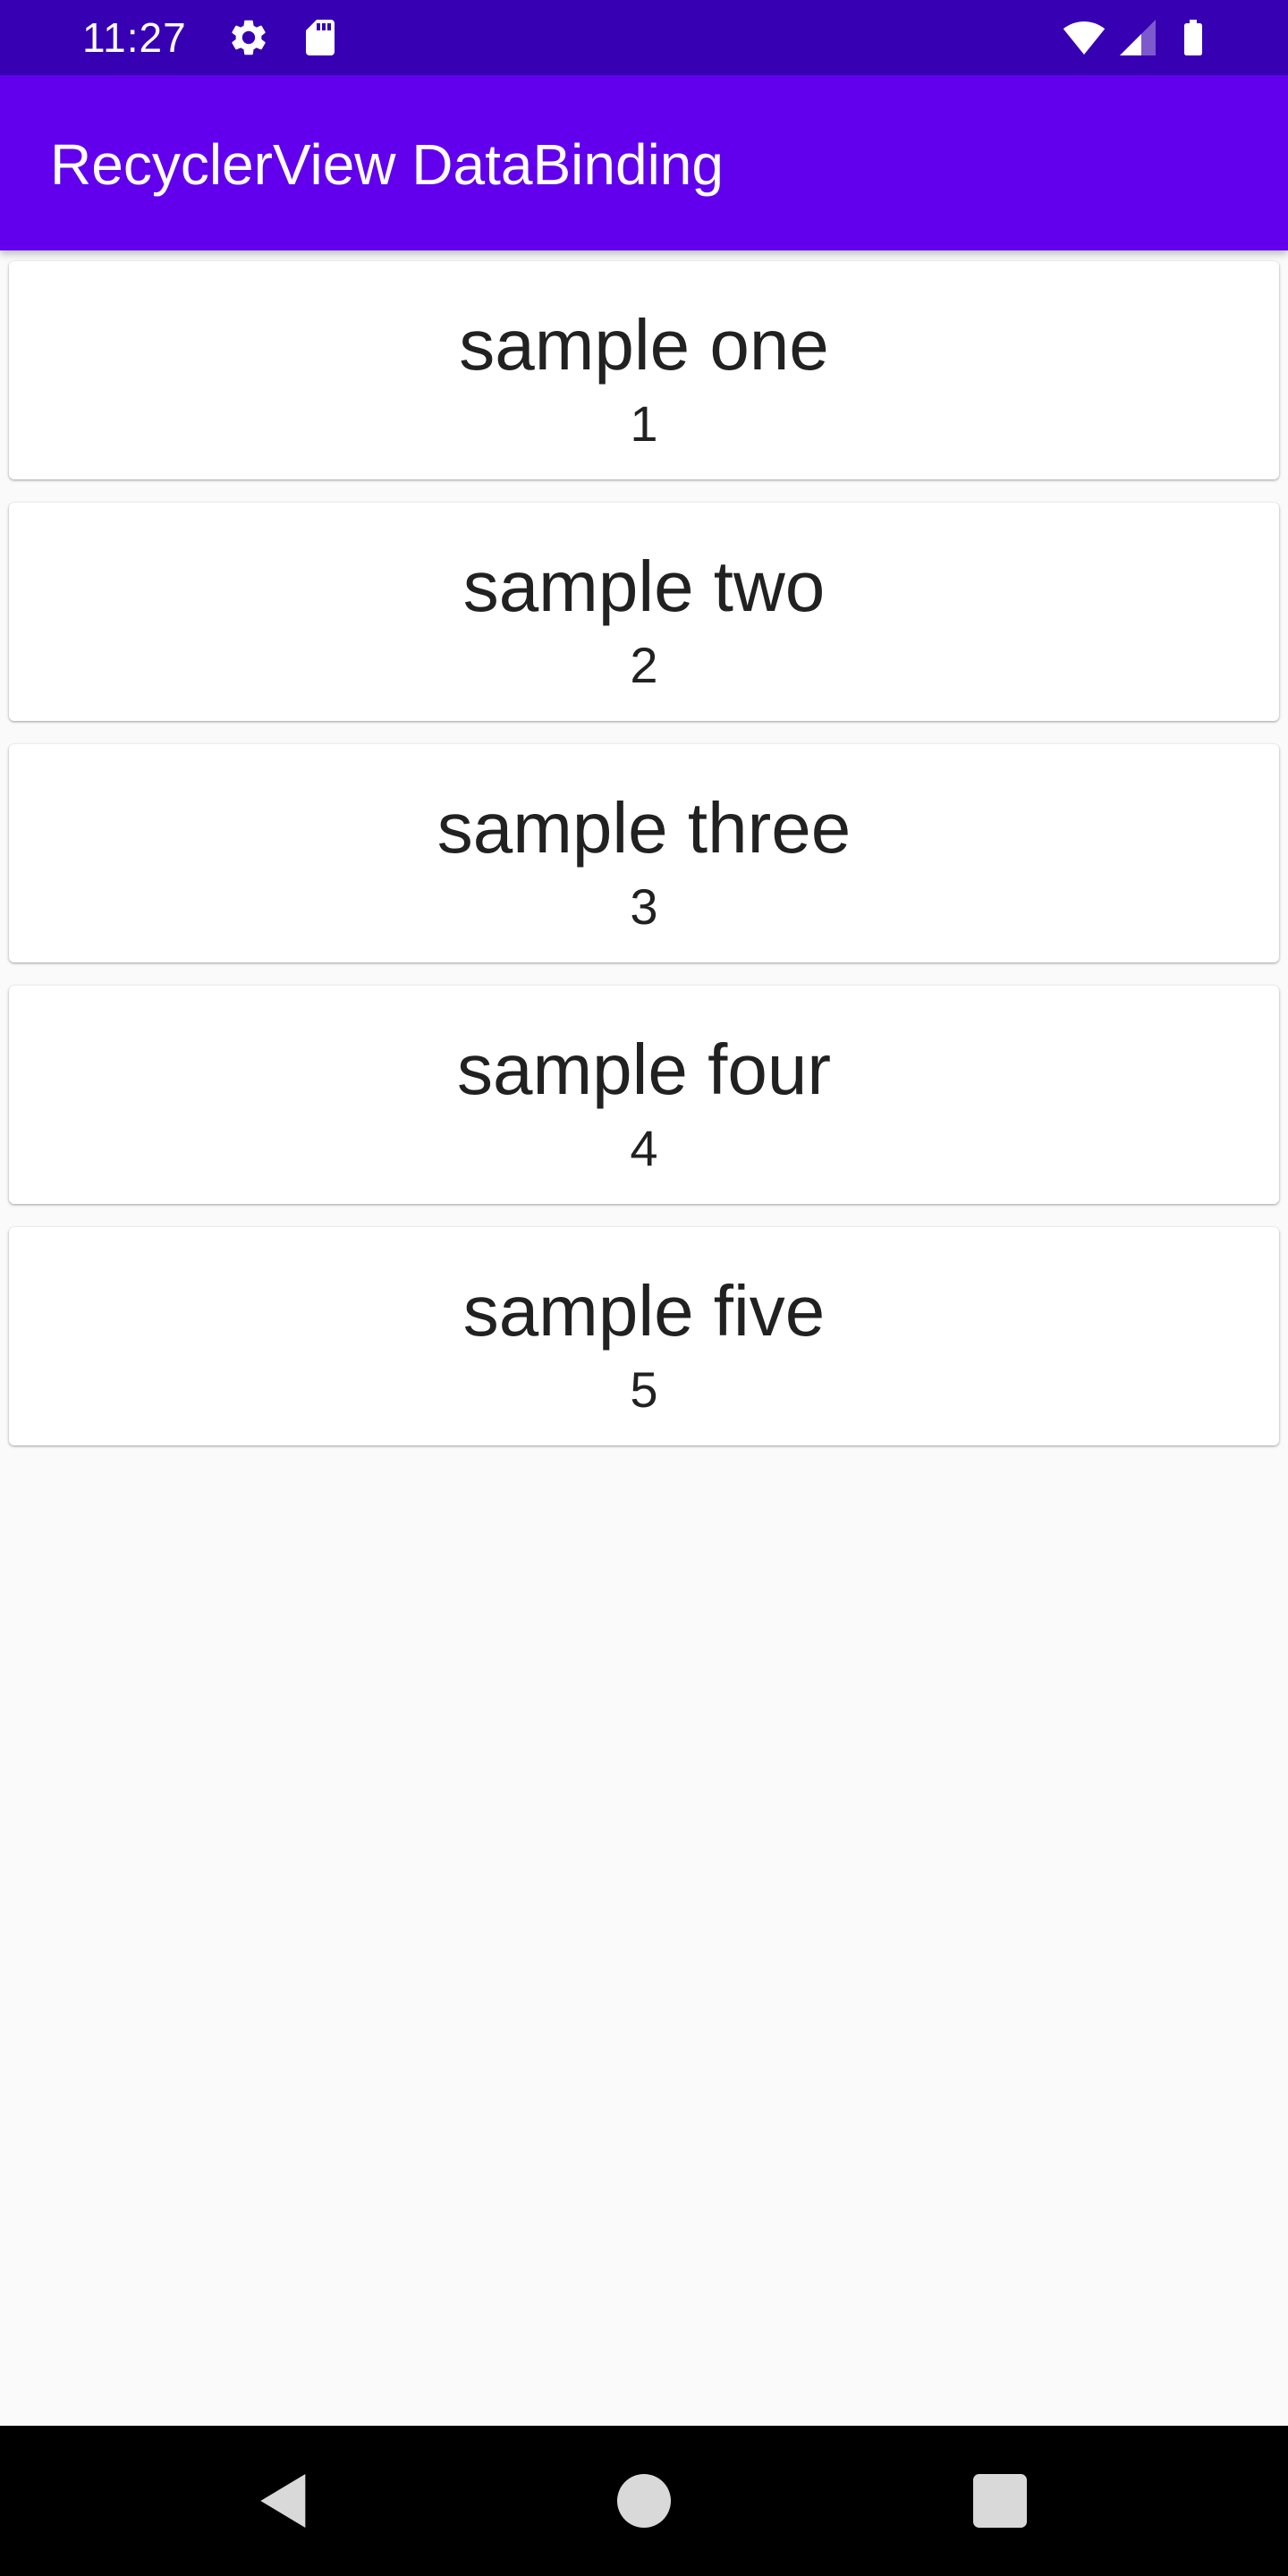  I want to click on list-item: sample four 4, so click(644, 1095).